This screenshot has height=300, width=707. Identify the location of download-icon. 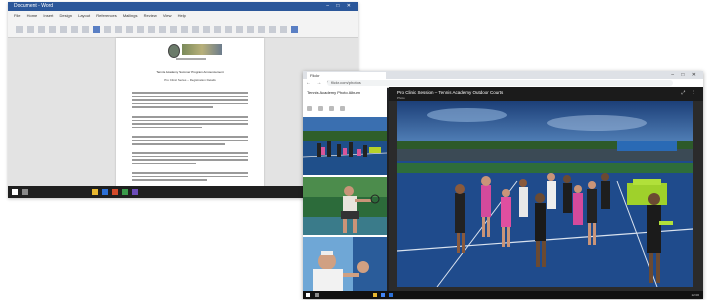
(331, 108).